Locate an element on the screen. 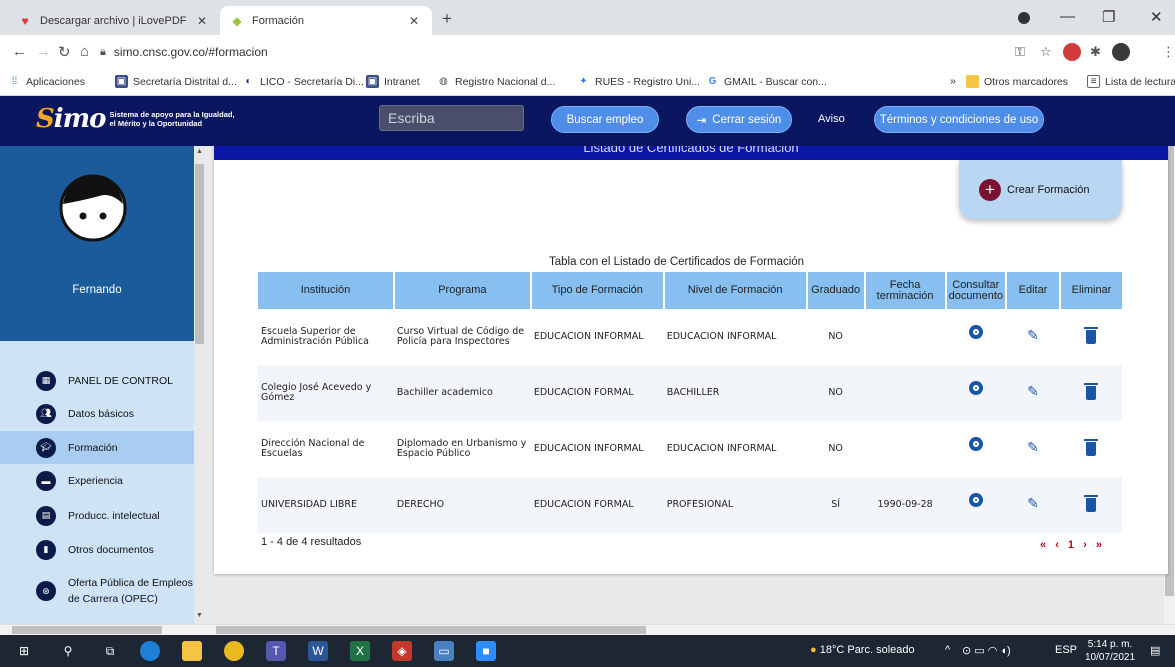 This screenshot has height=667, width=1175. system-clock: 5:14 p. m. 10/07/2021 is located at coordinates (1110, 651).